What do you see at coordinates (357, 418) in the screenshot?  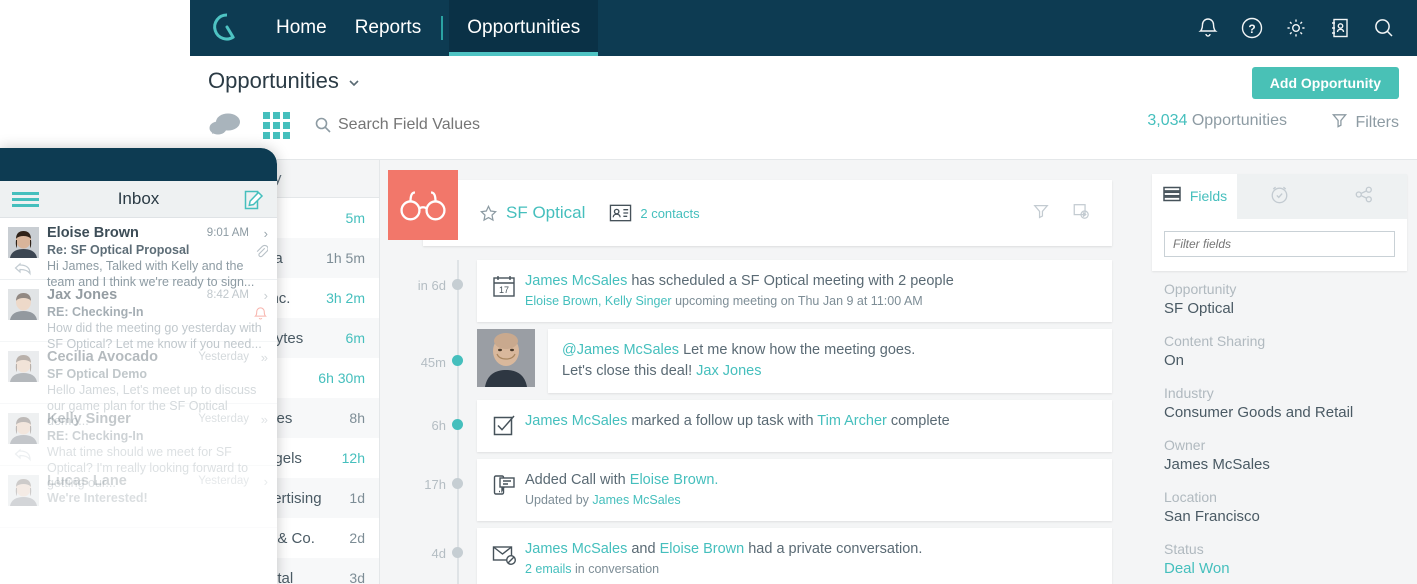 I see `opportunity-row-time: 8h` at bounding box center [357, 418].